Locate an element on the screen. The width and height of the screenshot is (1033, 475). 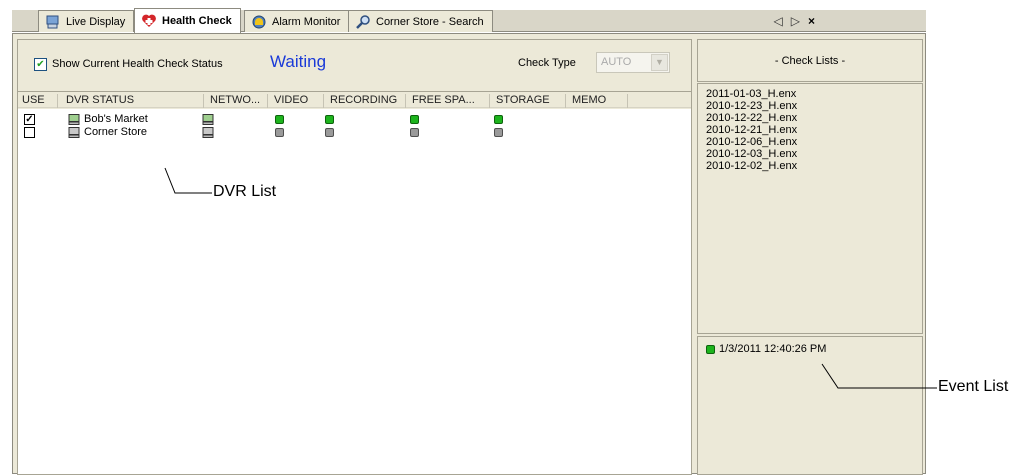
check-type-label: Check Type is located at coordinates (547, 63).